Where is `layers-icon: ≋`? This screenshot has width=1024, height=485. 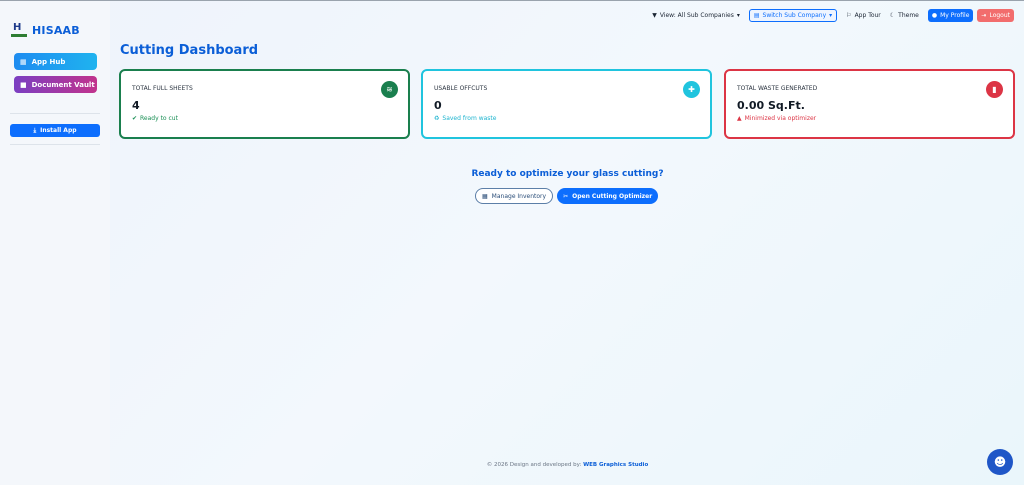 layers-icon: ≋ is located at coordinates (389, 89).